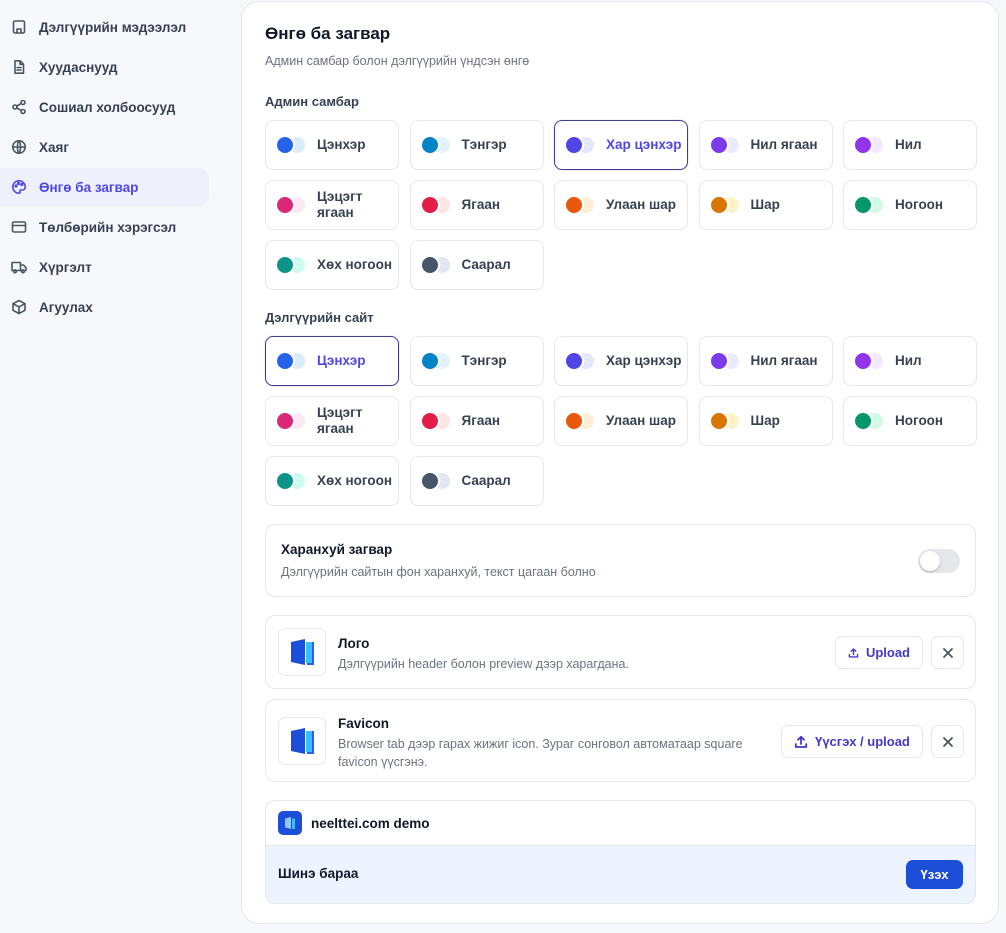 The width and height of the screenshot is (1006, 933). I want to click on sidebar-item-label: Дэлгүүрийн мэдээлэл, so click(113, 27).